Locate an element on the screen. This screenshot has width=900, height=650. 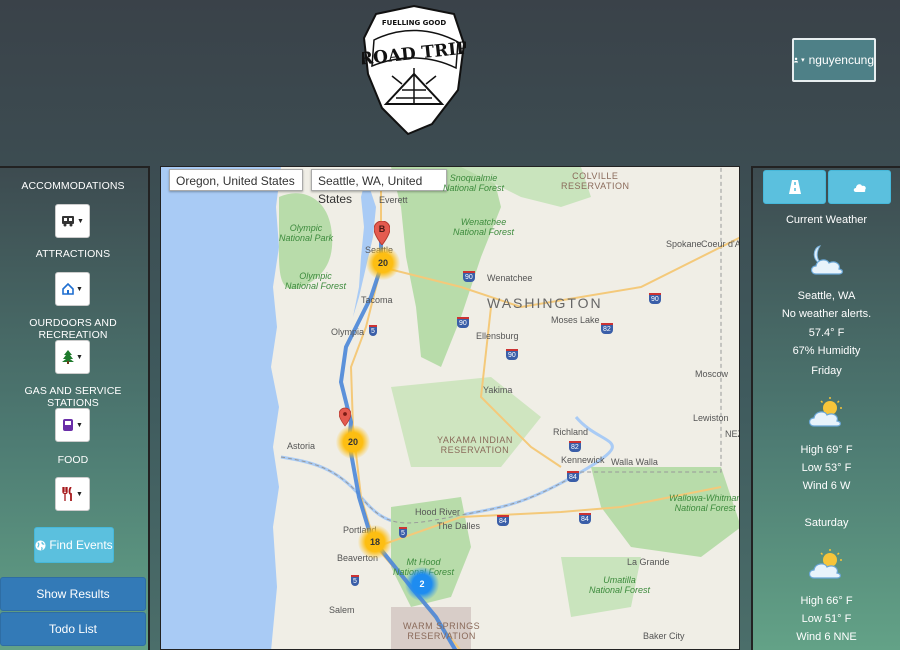
park-olympic-np: Olympic National Park is located at coordinates (306, 233).